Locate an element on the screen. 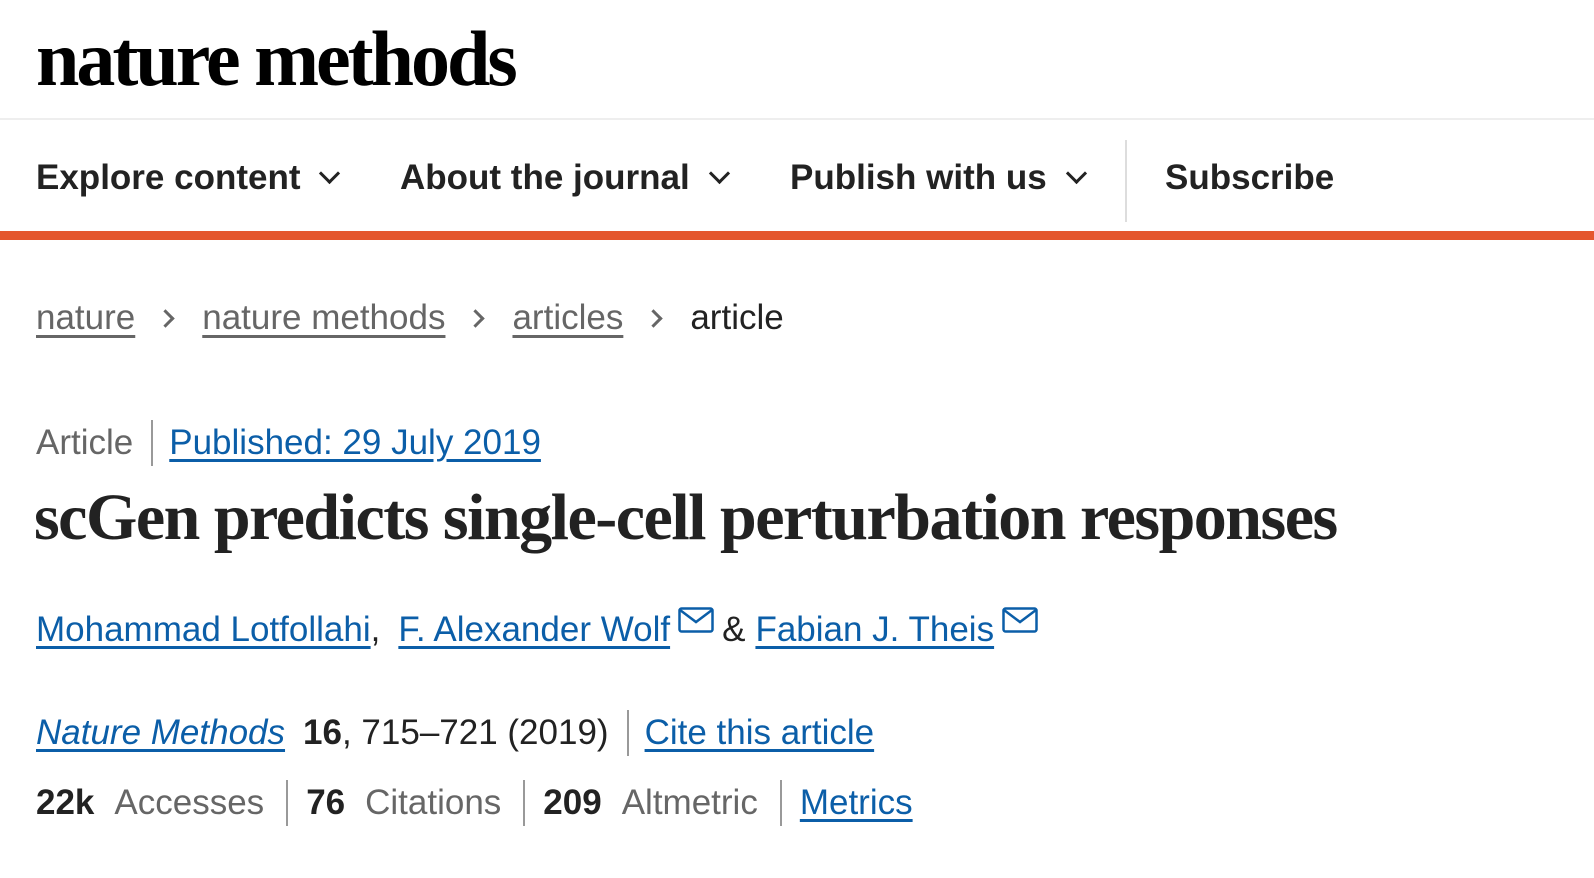 This screenshot has height=878, width=1594. breadcrumb-current: article is located at coordinates (737, 317).